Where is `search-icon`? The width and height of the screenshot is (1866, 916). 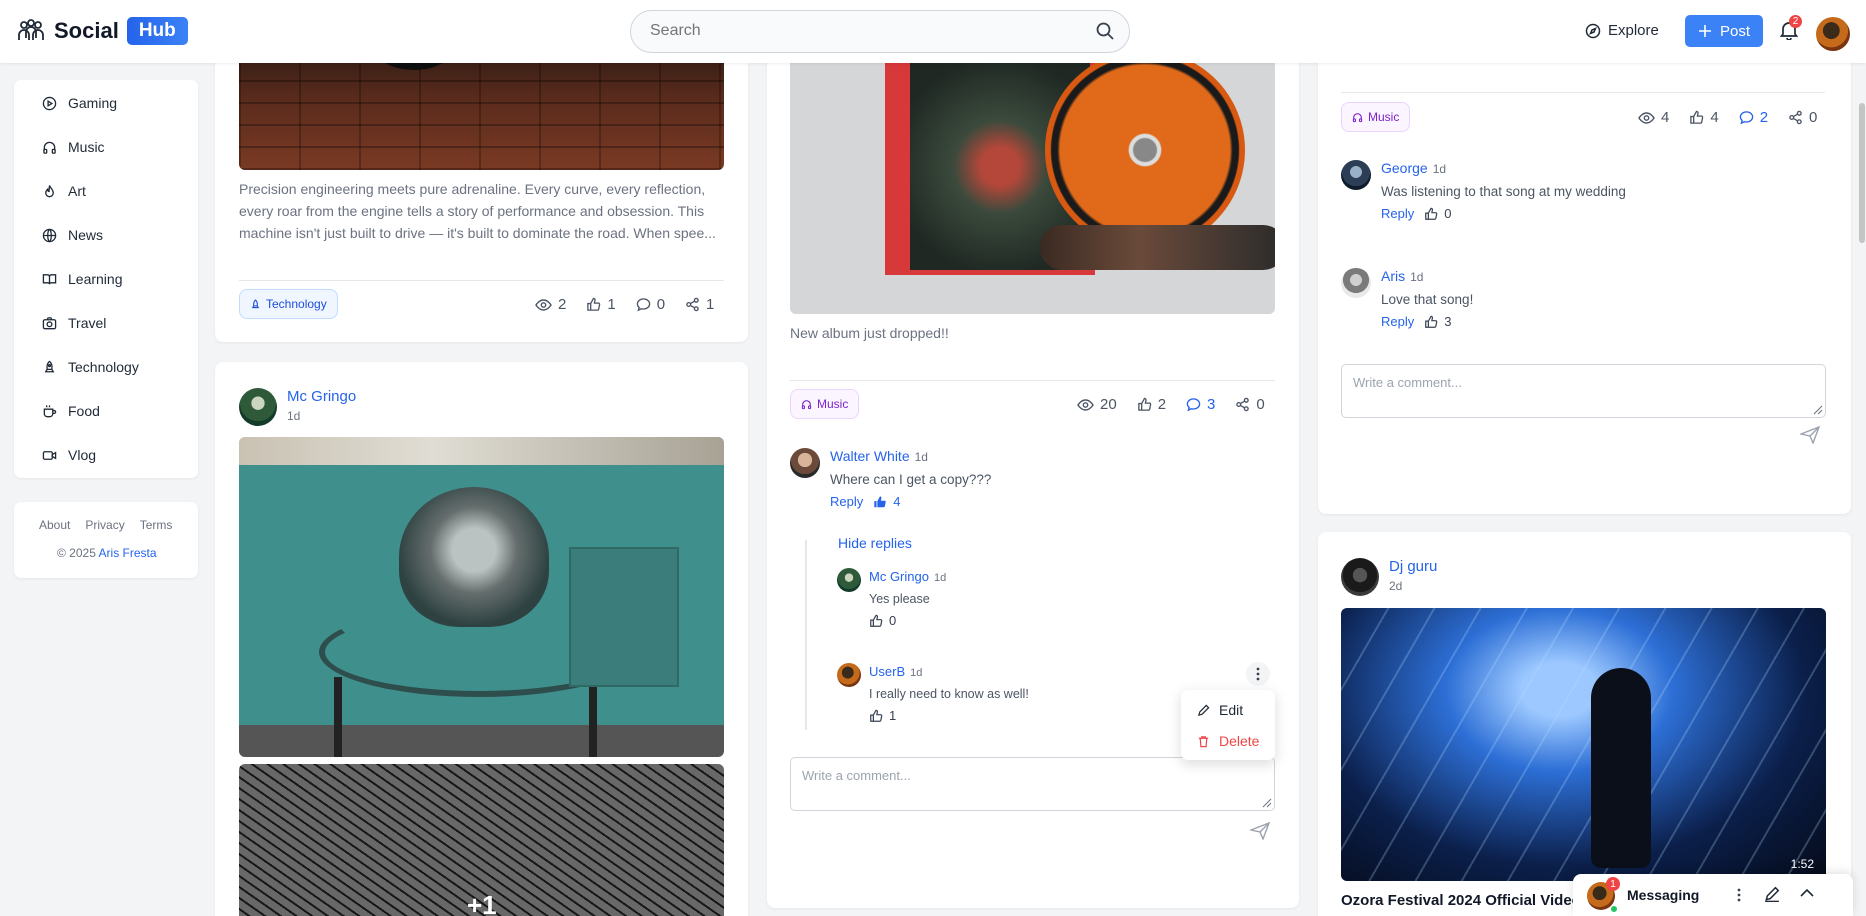
search-icon is located at coordinates (1105, 31).